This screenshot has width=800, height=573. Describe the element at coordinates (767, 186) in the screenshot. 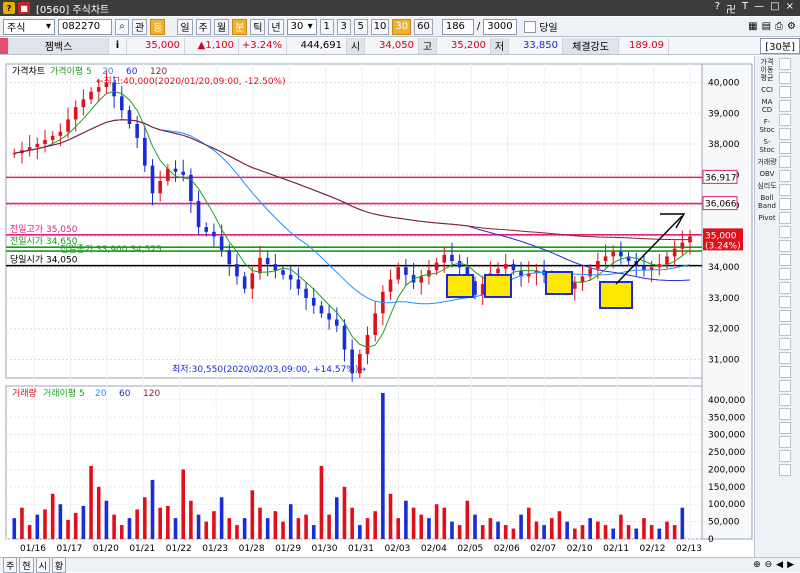

I see `indicator-7: 심리도` at that location.